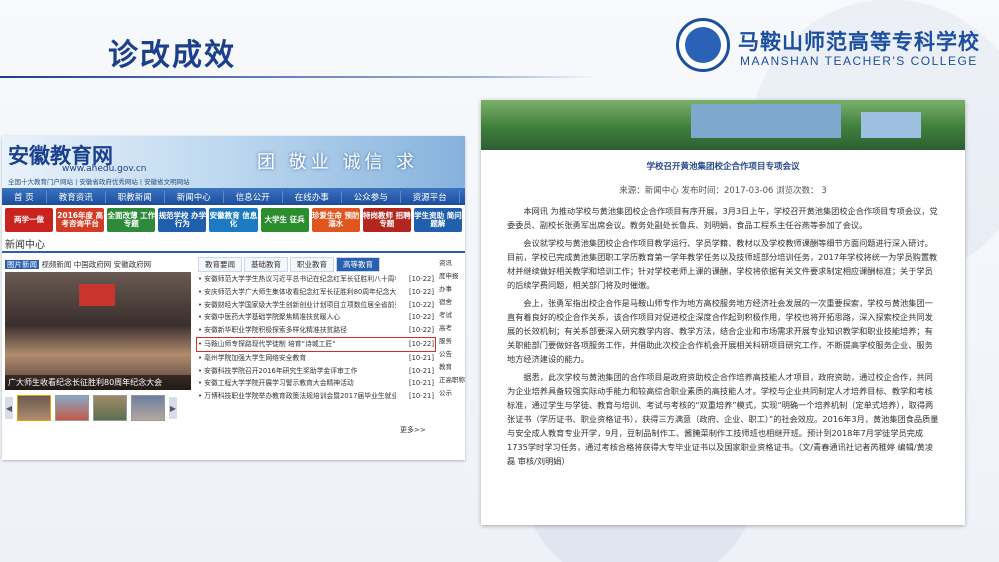  What do you see at coordinates (24, 196) in the screenshot?
I see `nav-item: 首 页` at bounding box center [24, 196].